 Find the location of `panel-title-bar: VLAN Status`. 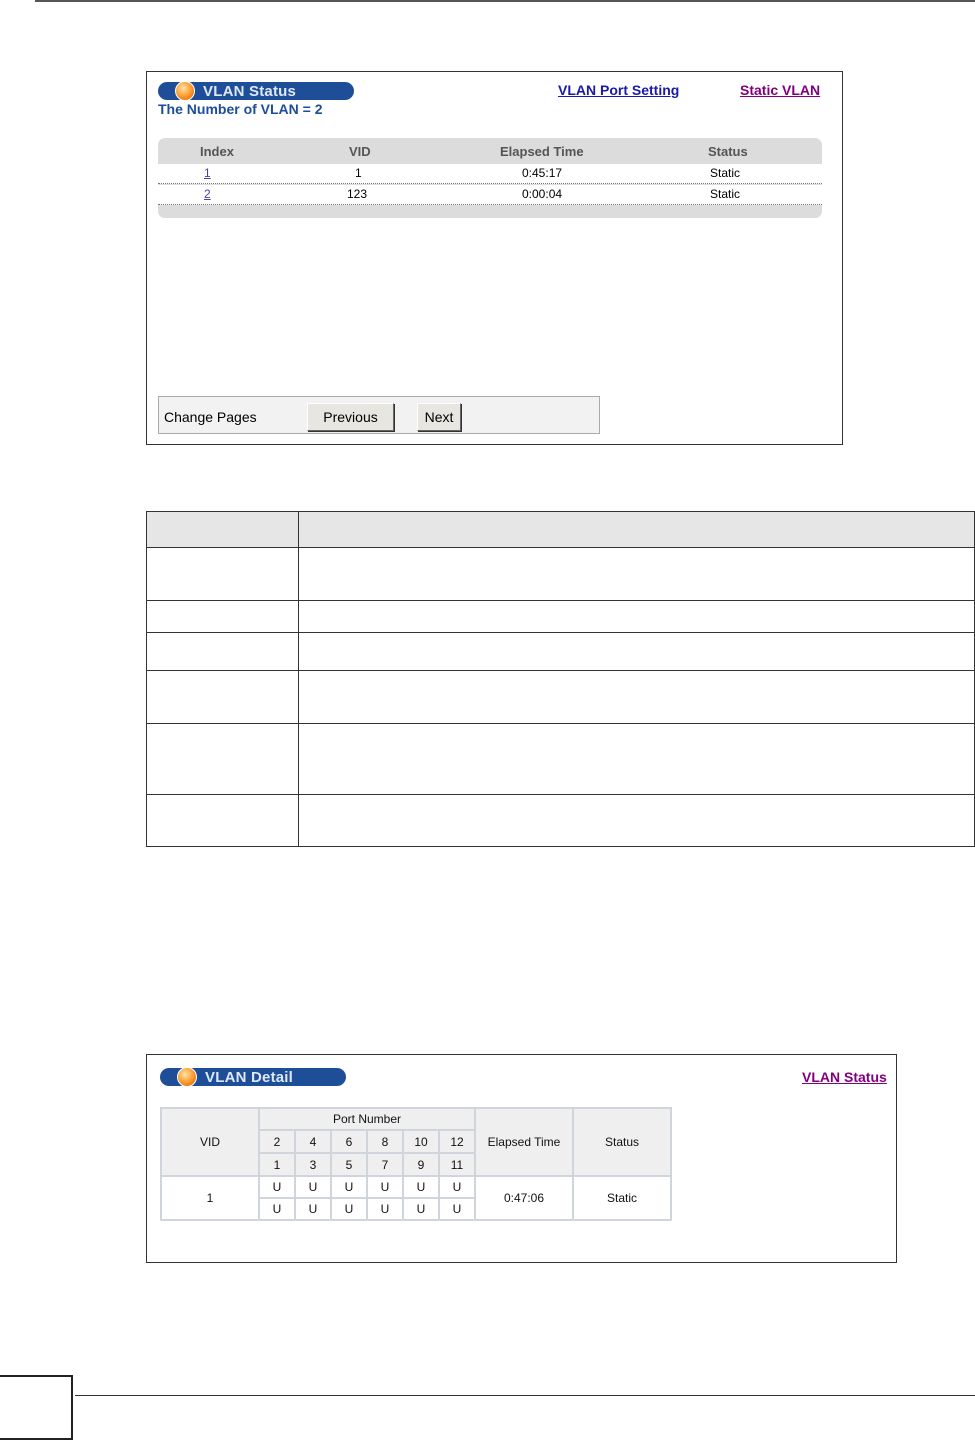

panel-title-bar: VLAN Status is located at coordinates (256, 90).